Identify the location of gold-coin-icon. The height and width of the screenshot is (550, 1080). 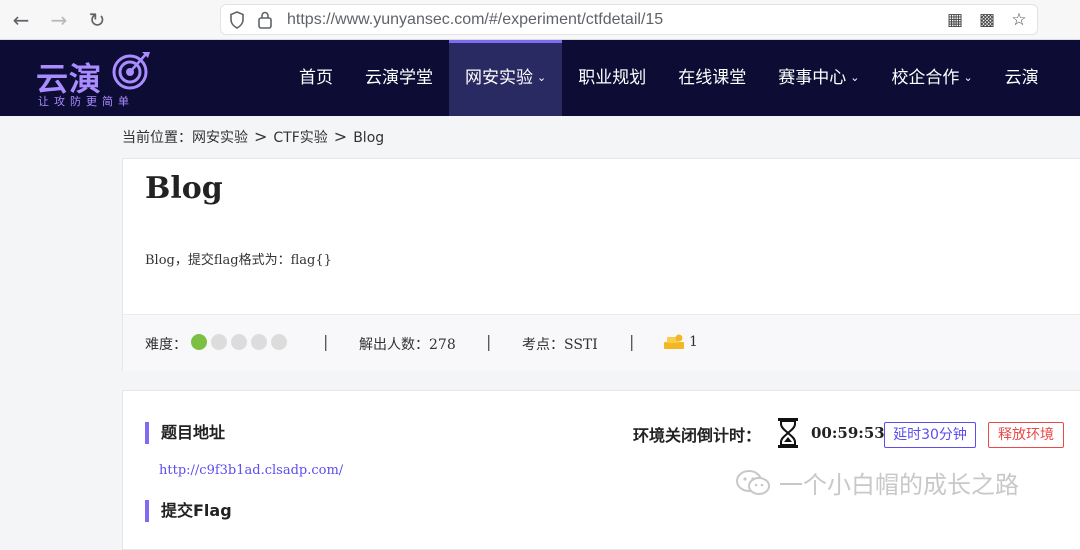
(674, 341).